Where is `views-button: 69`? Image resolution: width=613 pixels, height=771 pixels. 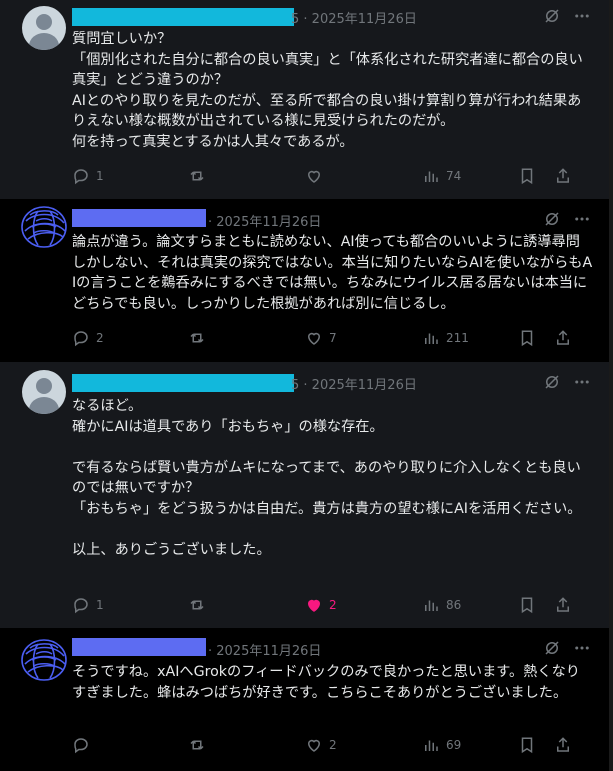
views-button: 69 is located at coordinates (441, 745).